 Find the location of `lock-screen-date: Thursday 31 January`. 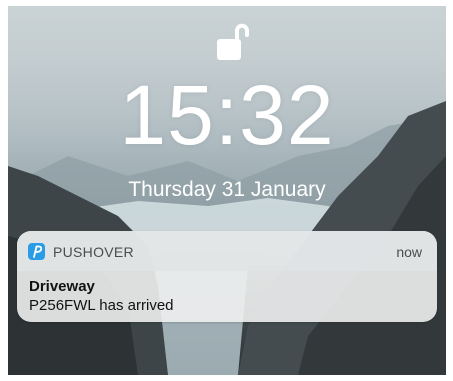

lock-screen-date: Thursday 31 January is located at coordinates (227, 189).